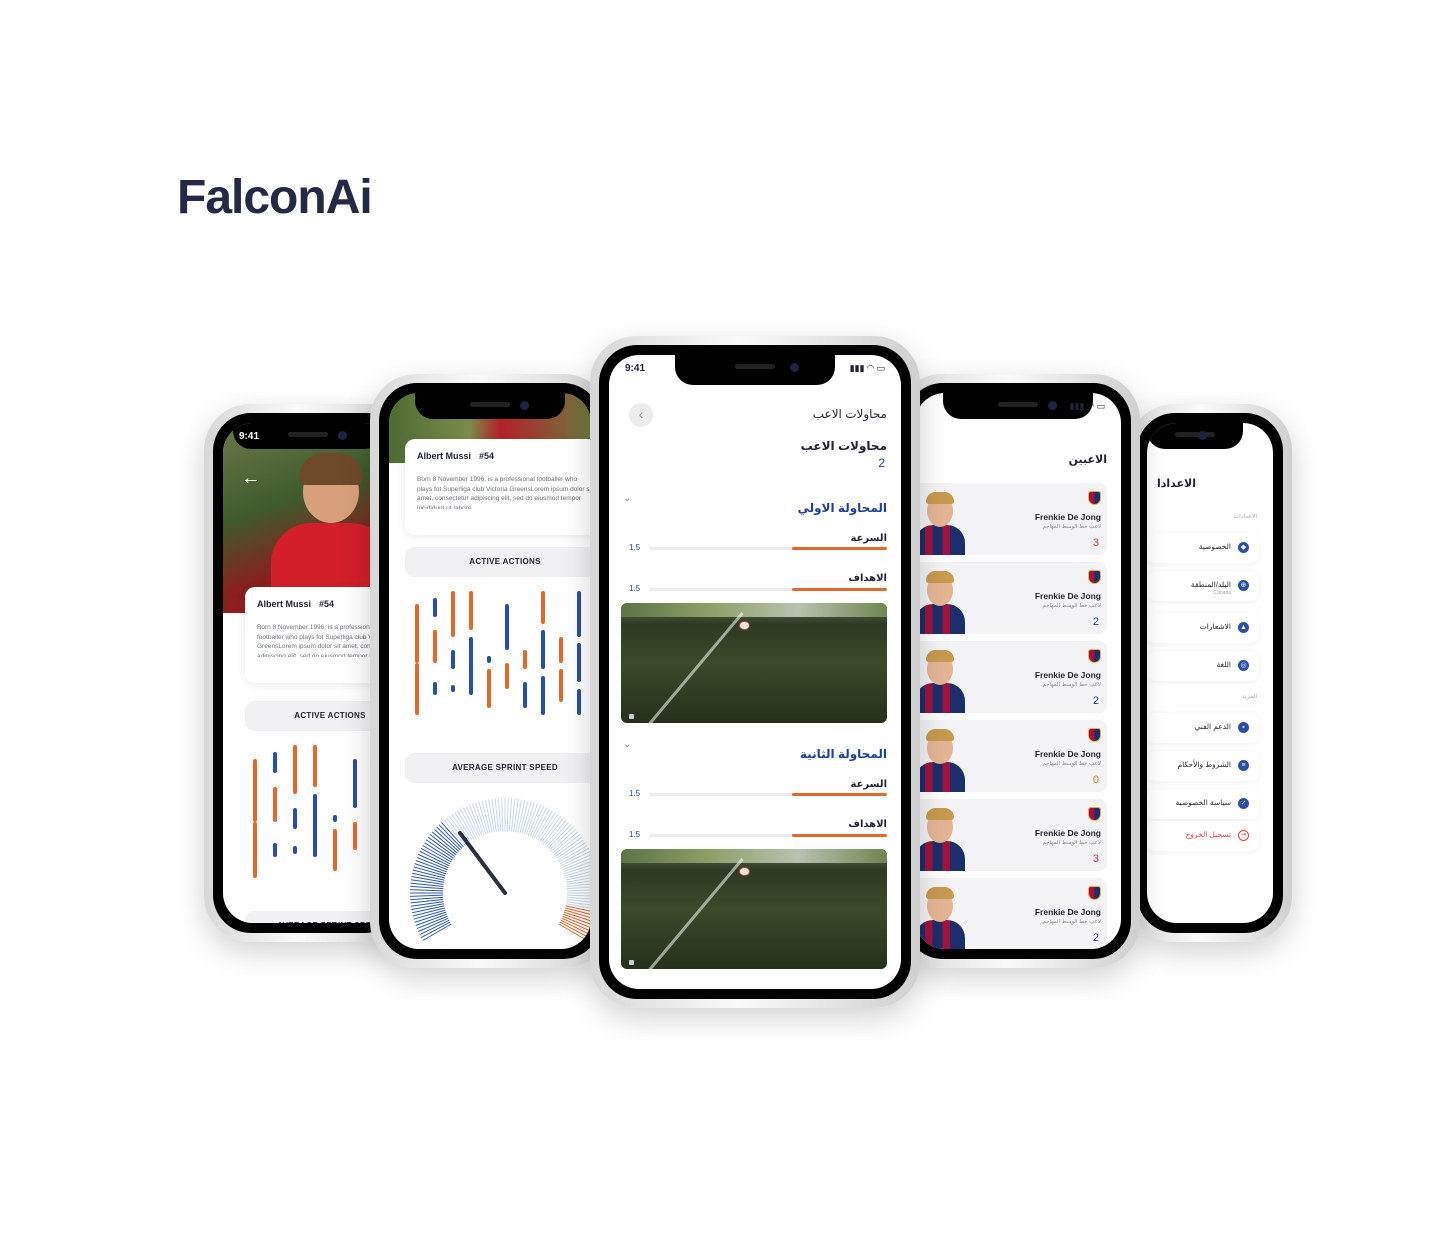 The image size is (1440, 1235). I want to click on arrow-left-icon: ←, so click(251, 478).